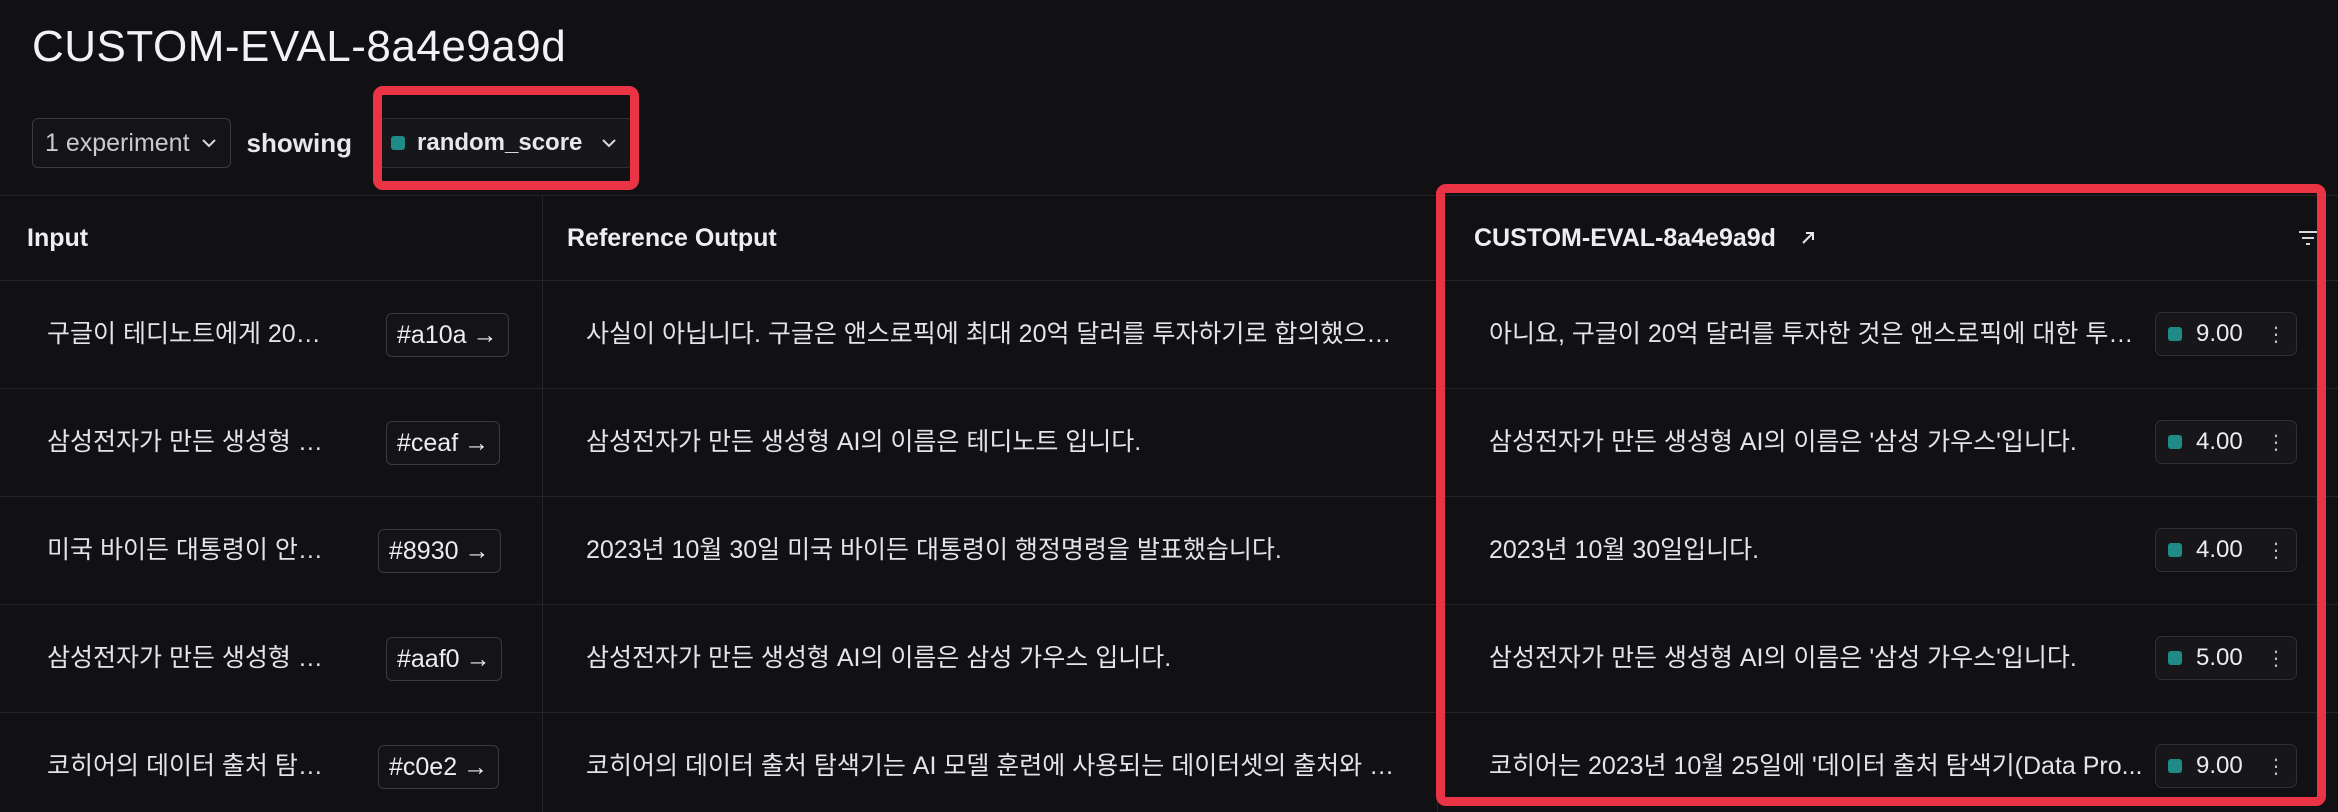 The image size is (2338, 812). Describe the element at coordinates (500, 142) in the screenshot. I see `metric-dropdown-label: random_score` at that location.